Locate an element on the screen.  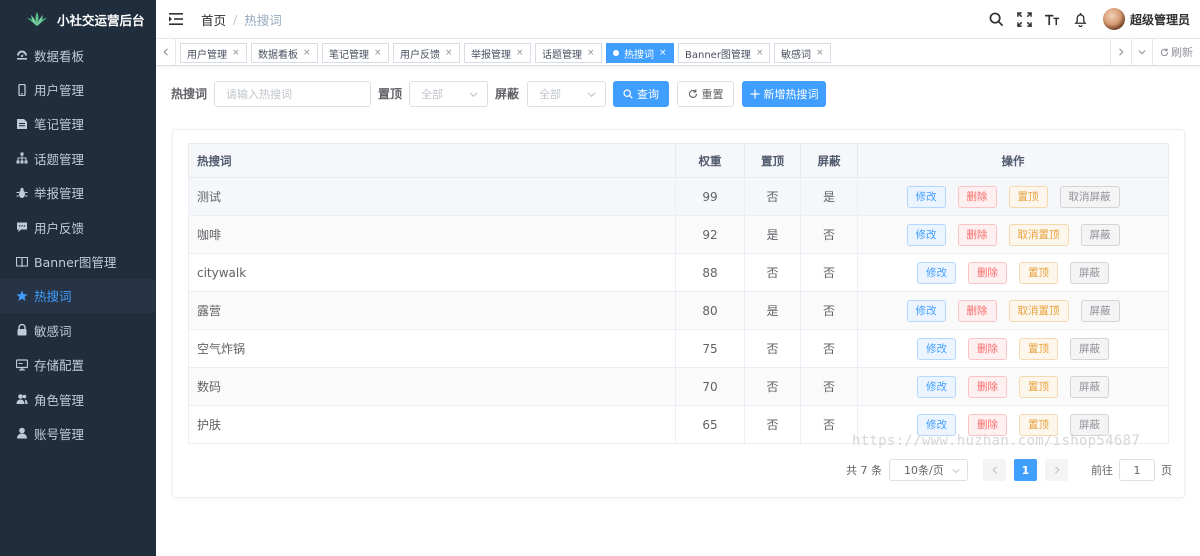
tag-6: 热搜词 × is located at coordinates (640, 53).